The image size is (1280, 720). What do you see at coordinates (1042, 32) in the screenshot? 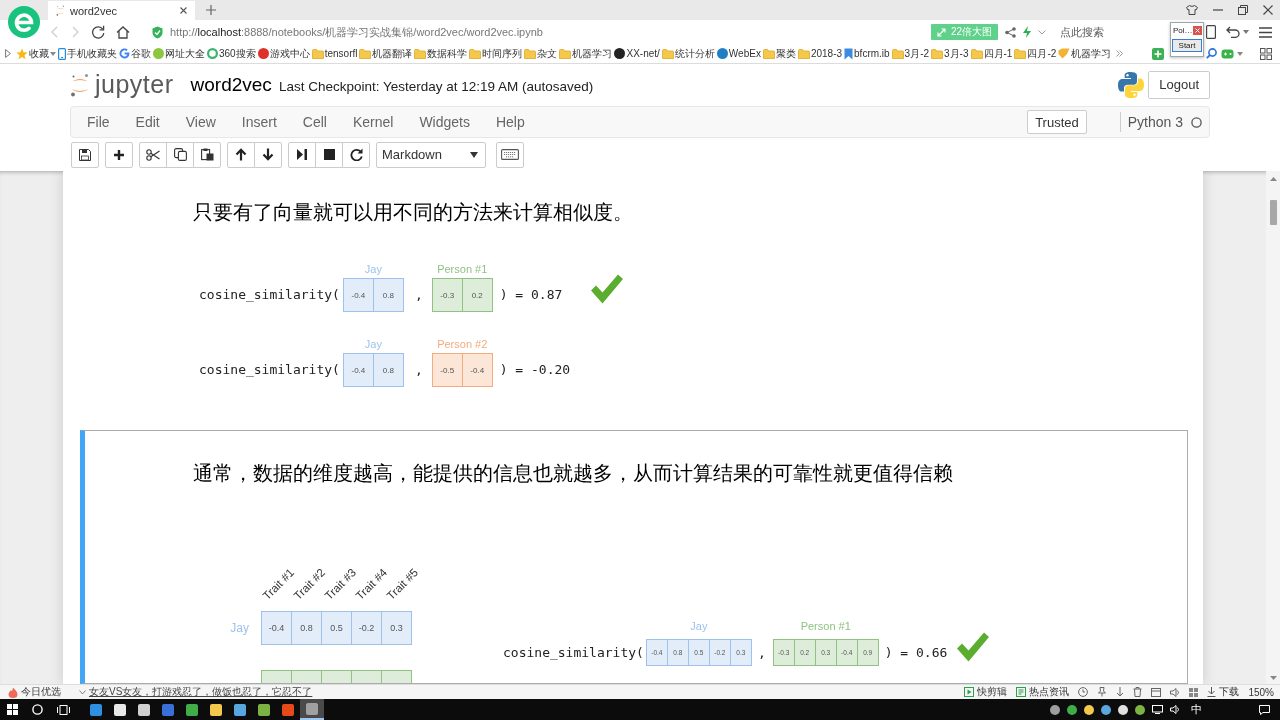
I see `chevron-down-icon` at bounding box center [1042, 32].